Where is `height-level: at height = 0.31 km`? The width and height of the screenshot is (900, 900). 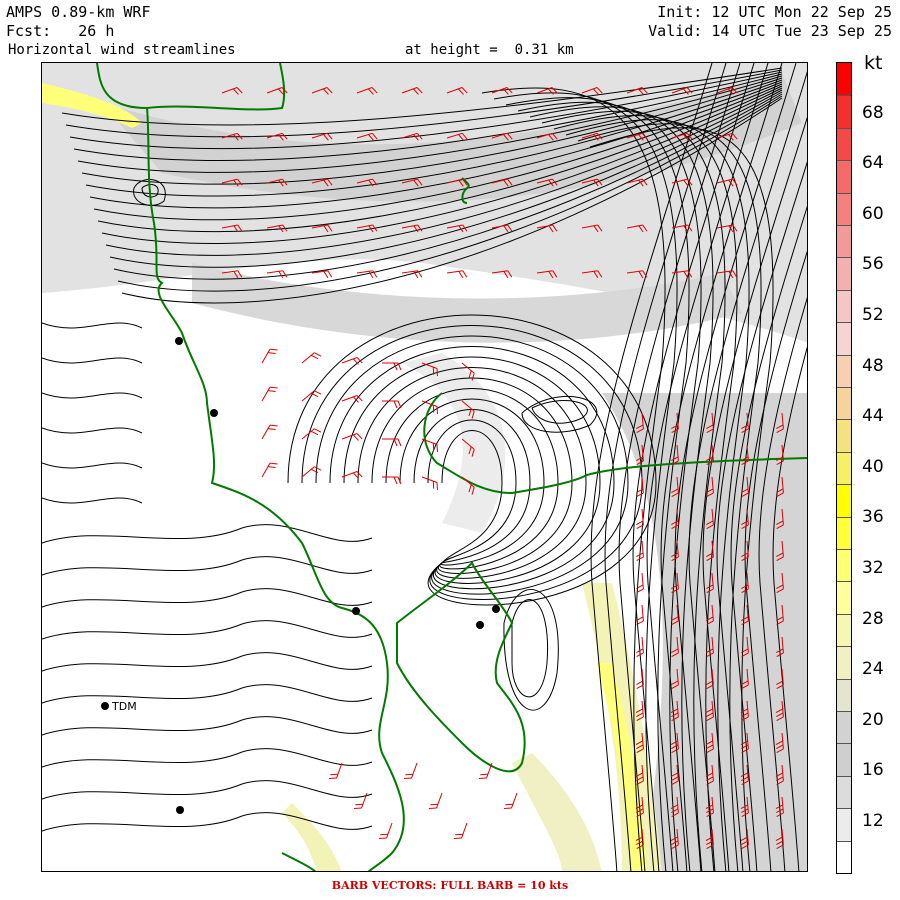
height-level: at height = 0.31 km is located at coordinates (489, 50).